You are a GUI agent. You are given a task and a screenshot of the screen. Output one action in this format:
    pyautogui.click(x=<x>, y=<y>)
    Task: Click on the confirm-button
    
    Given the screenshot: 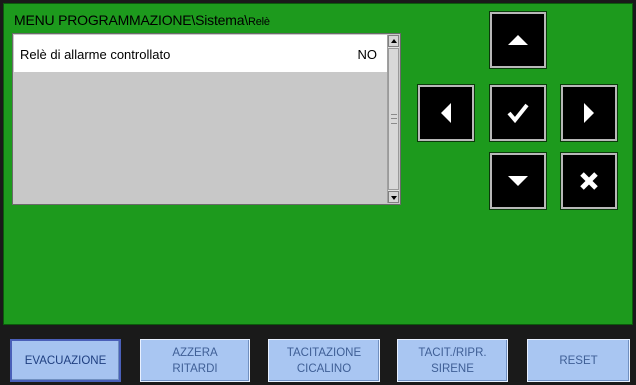 What is the action you would take?
    pyautogui.click(x=518, y=113)
    